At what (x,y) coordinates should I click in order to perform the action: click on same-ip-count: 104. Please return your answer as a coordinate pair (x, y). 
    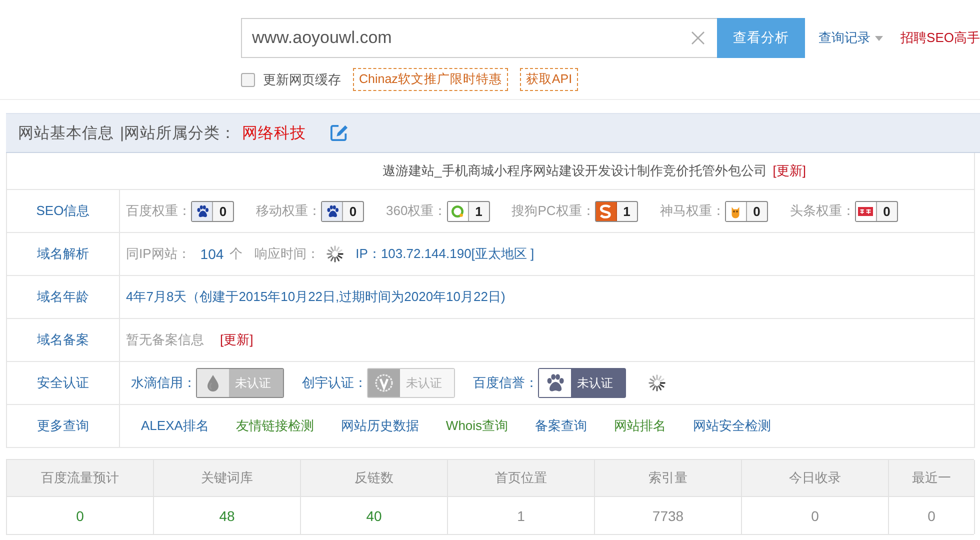
    Looking at the image, I should click on (212, 254).